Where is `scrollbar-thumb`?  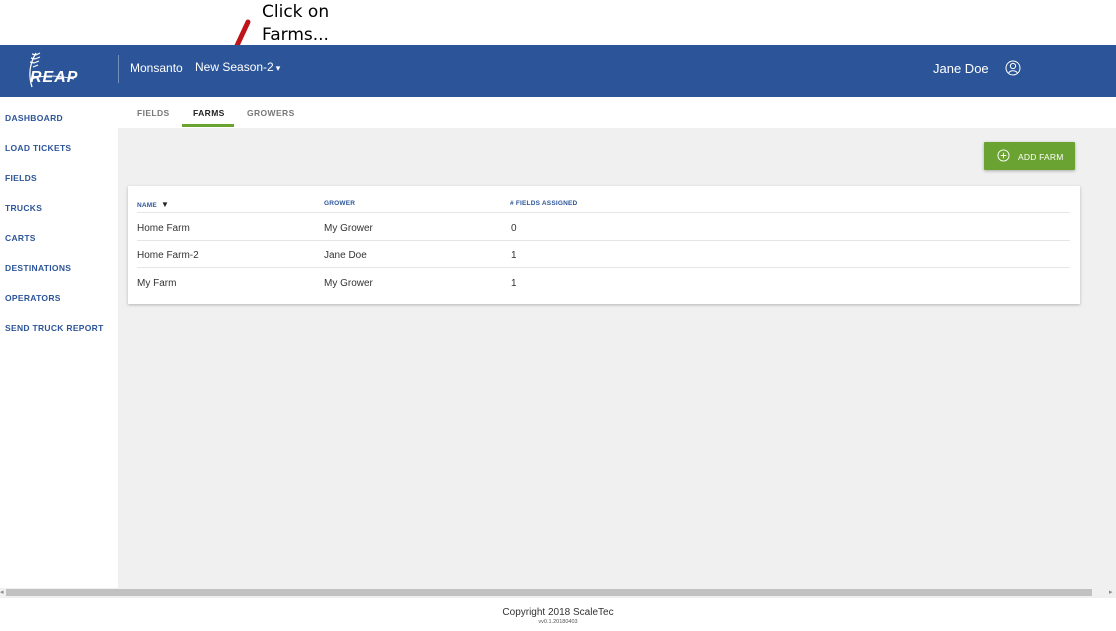 scrollbar-thumb is located at coordinates (549, 592).